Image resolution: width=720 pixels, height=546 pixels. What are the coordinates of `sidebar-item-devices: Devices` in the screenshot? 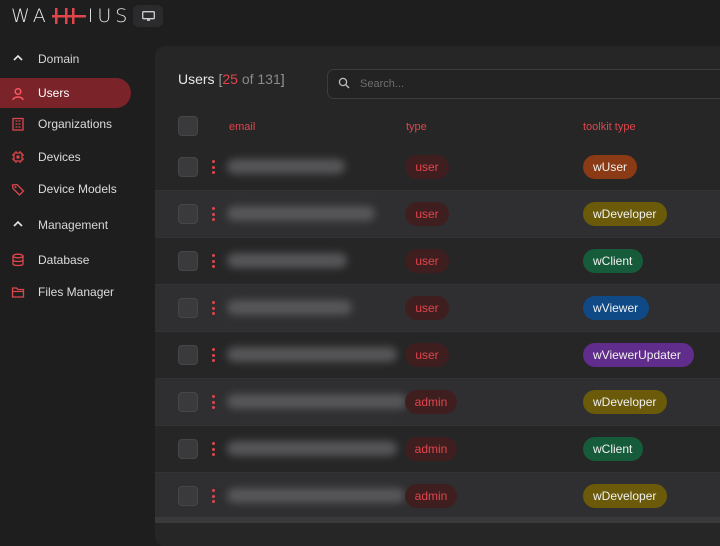 It's located at (75, 157).